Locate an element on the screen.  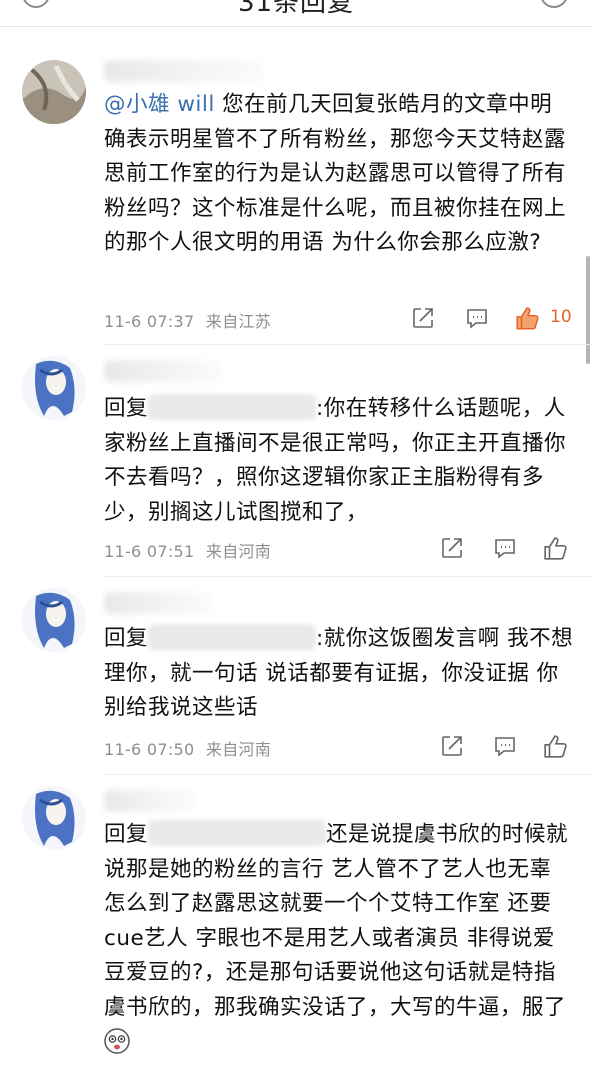
top-bar: 31条回复 is located at coordinates (296, 13).